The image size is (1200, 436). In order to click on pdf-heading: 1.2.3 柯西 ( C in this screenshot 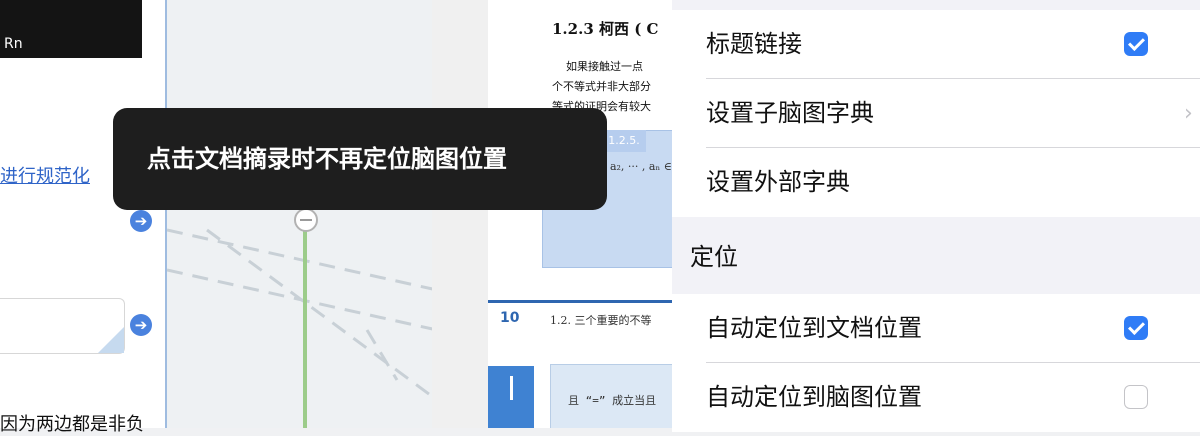, I will do `click(605, 29)`.